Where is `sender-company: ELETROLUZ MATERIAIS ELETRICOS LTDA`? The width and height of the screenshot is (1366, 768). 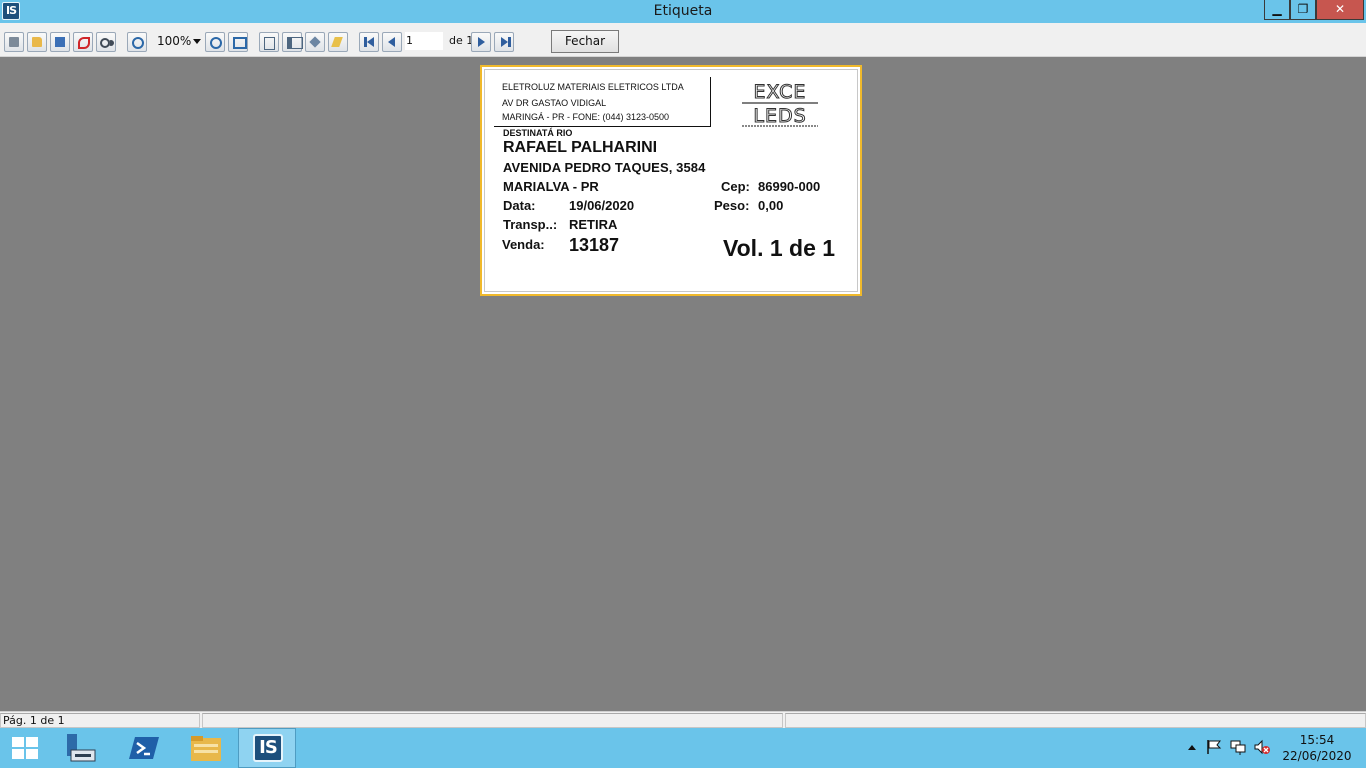 sender-company: ELETROLUZ MATERIAIS ELETRICOS LTDA is located at coordinates (593, 87).